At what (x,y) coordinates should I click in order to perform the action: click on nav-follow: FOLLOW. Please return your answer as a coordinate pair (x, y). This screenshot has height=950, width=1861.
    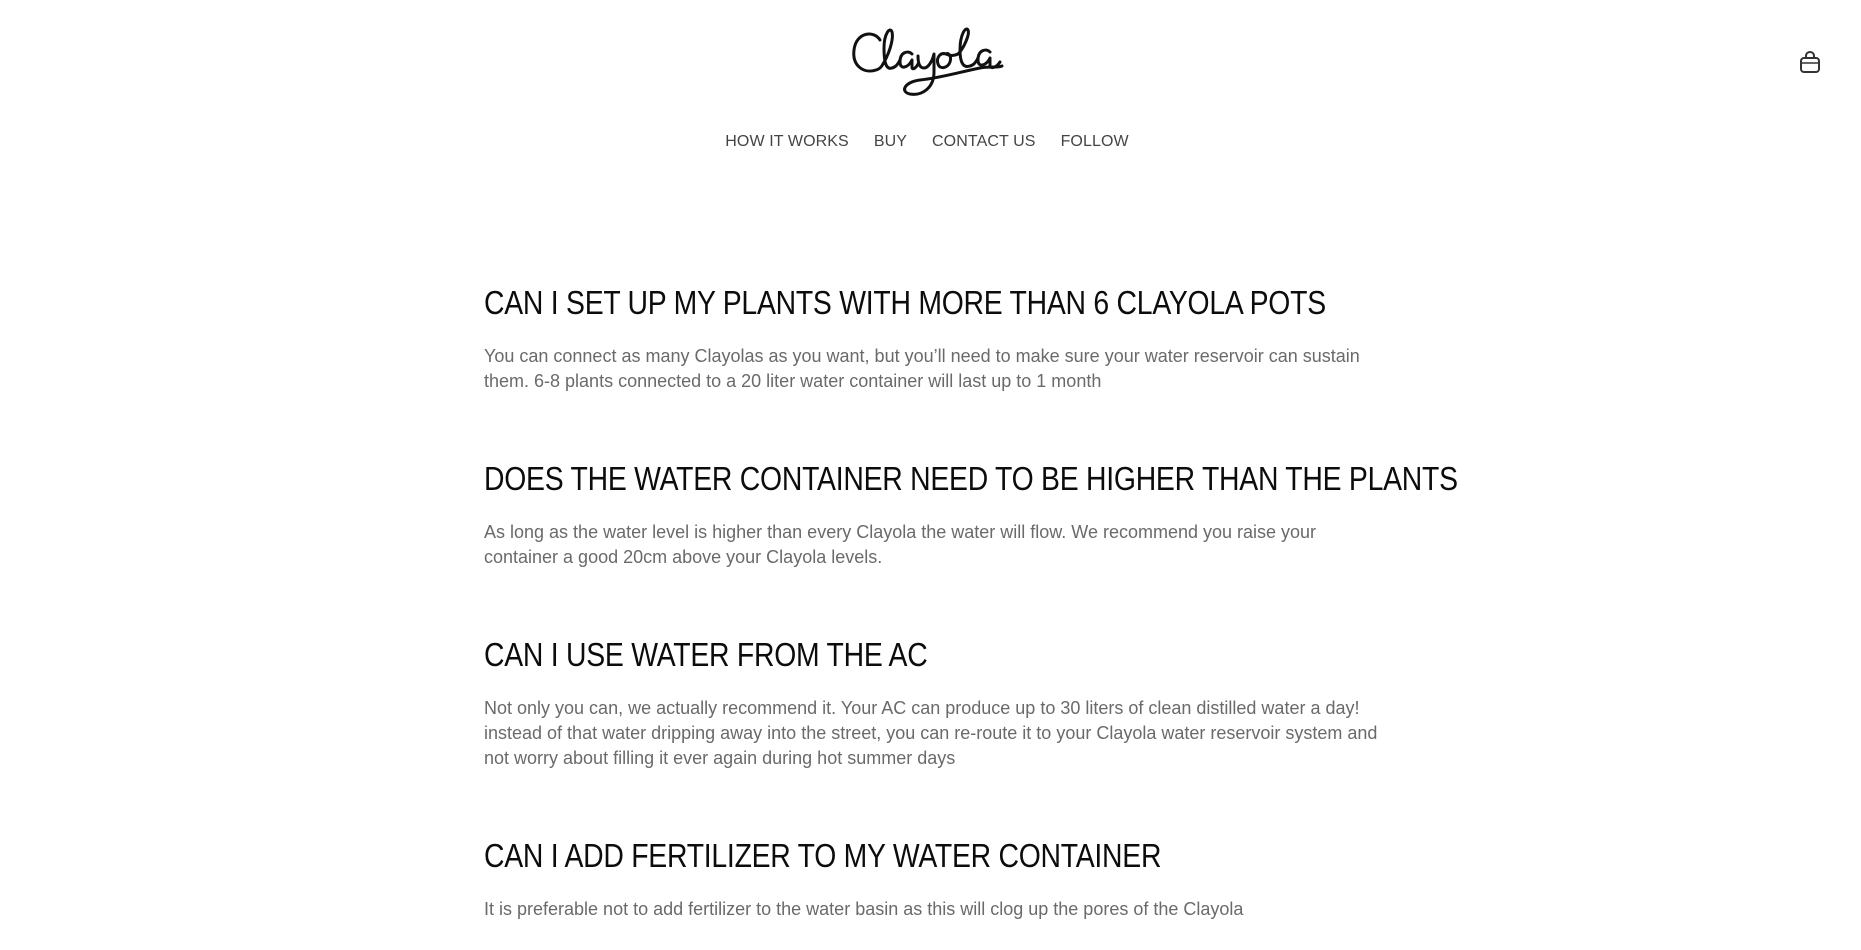
    Looking at the image, I should click on (1094, 142).